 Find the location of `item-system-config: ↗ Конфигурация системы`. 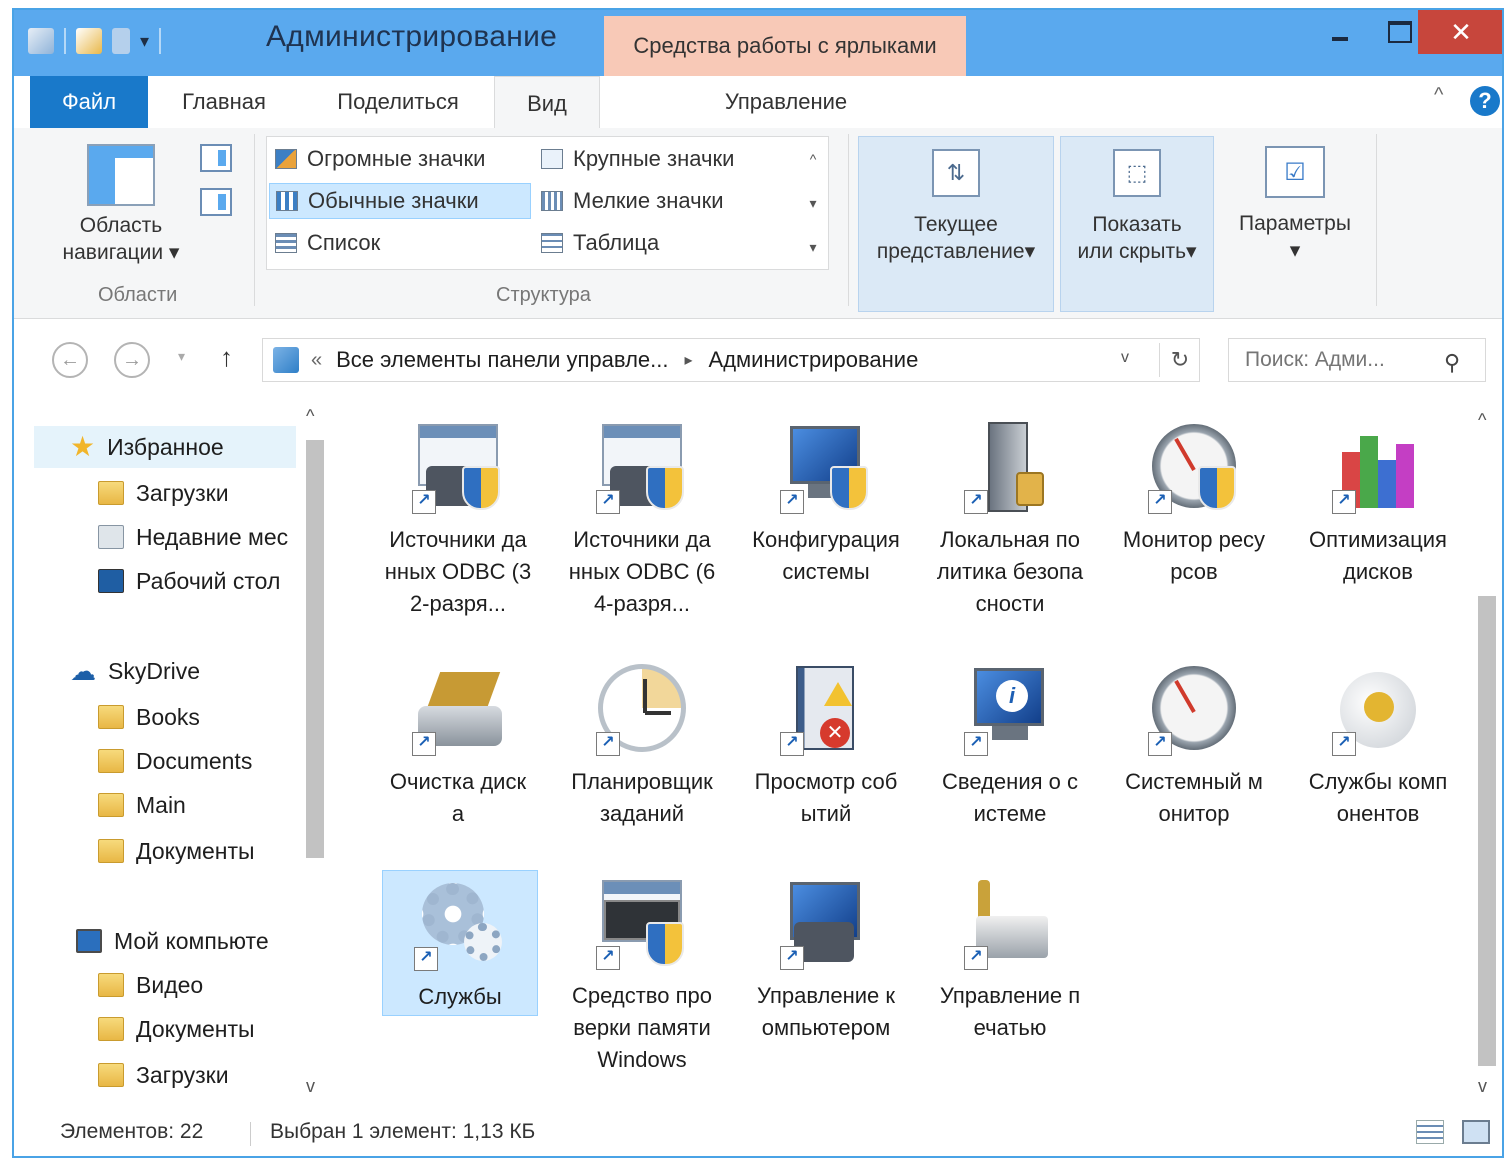

item-system-config: ↗ Конфигурация системы is located at coordinates (826, 501).